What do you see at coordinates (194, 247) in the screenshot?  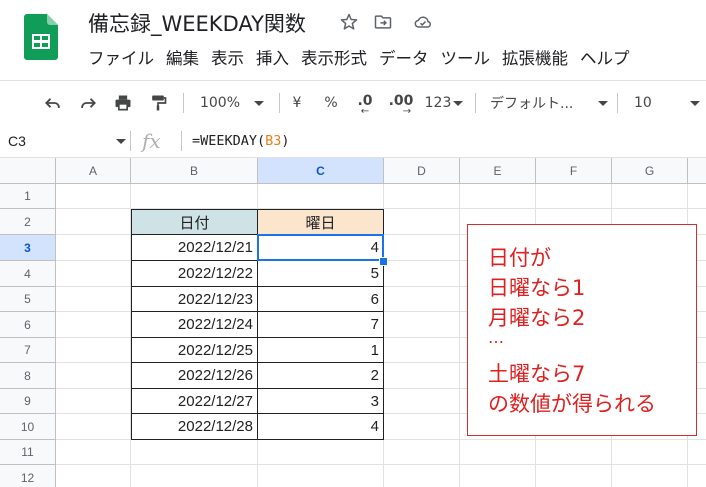 I see `date-cell: 2022/12/21` at bounding box center [194, 247].